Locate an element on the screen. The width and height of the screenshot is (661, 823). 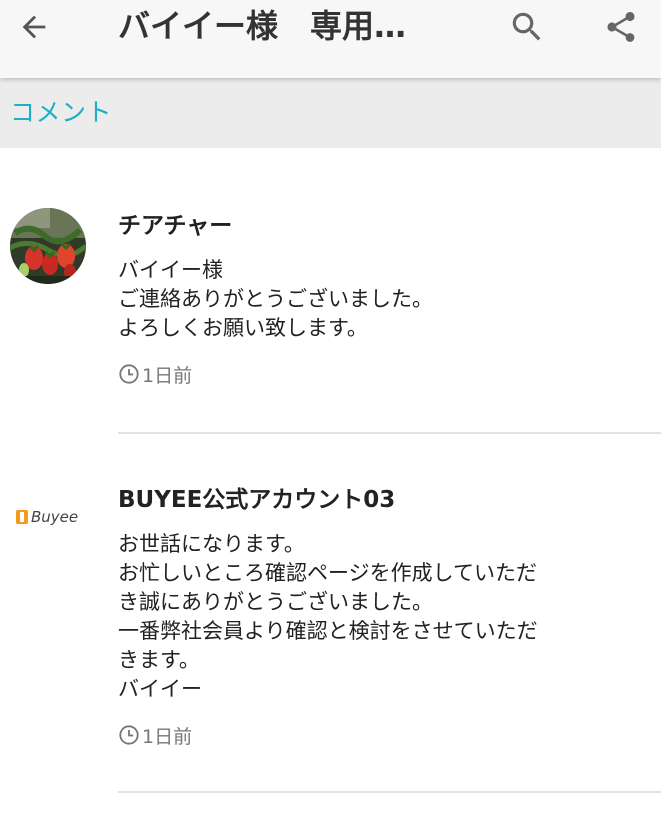
comment-author: チアチャー is located at coordinates (378, 226).